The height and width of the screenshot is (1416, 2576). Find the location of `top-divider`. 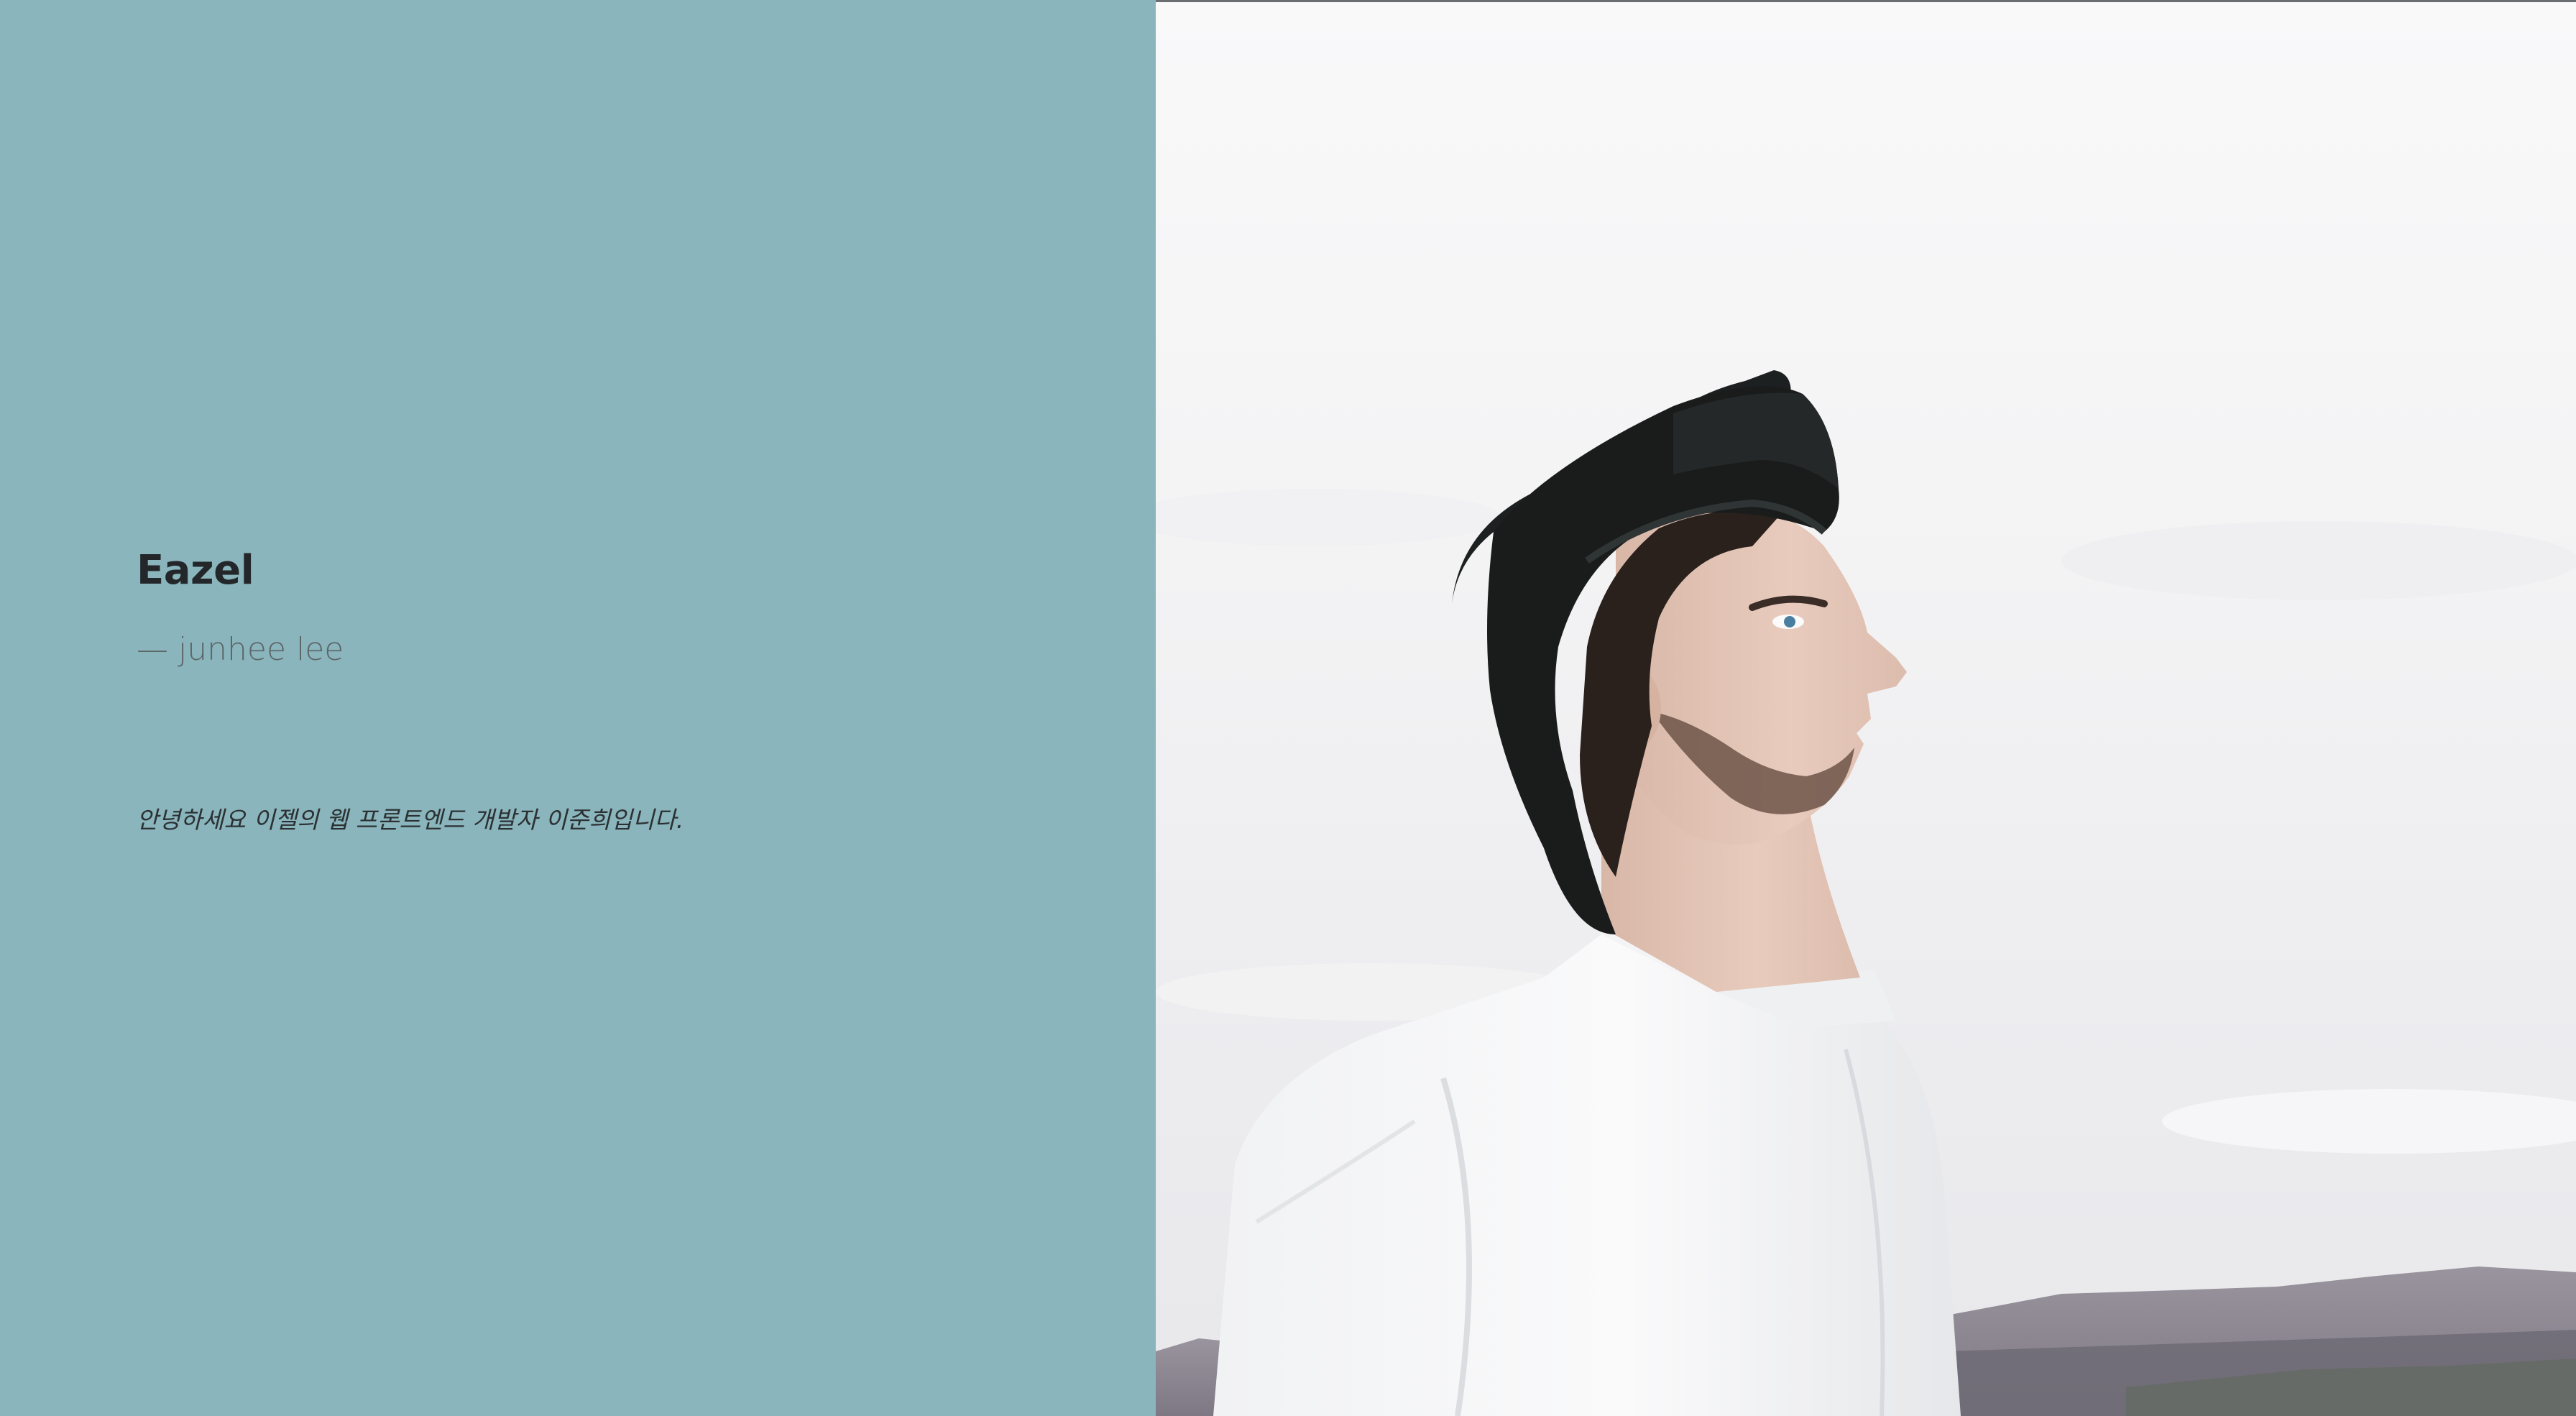

top-divider is located at coordinates (1866, 1).